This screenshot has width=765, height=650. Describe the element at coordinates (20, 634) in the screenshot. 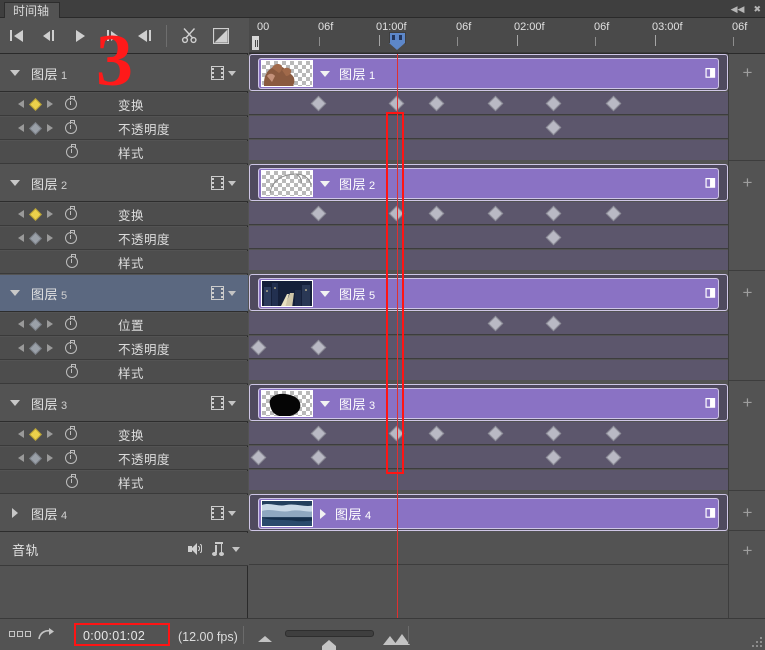

I see `frames-grid-icon` at that location.